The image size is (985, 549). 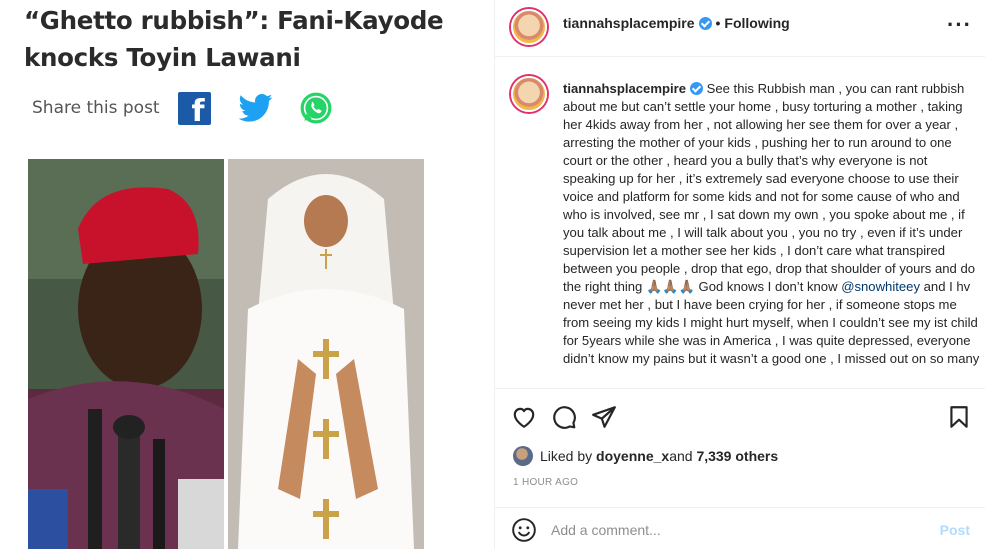 What do you see at coordinates (564, 417) in the screenshot?
I see `comment-icon` at bounding box center [564, 417].